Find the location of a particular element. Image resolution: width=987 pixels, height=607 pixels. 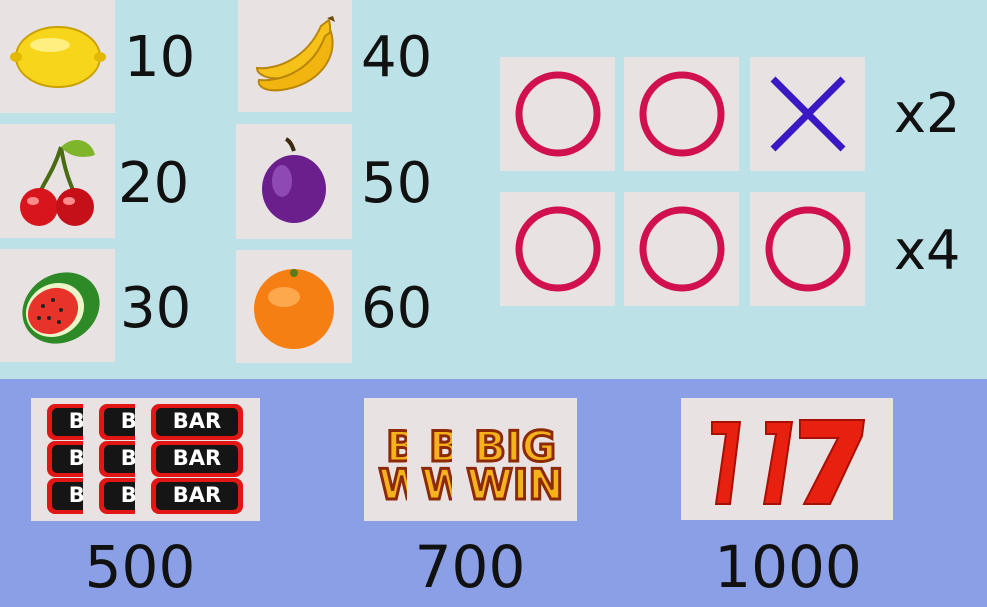

cherry-tile is located at coordinates (57, 181).